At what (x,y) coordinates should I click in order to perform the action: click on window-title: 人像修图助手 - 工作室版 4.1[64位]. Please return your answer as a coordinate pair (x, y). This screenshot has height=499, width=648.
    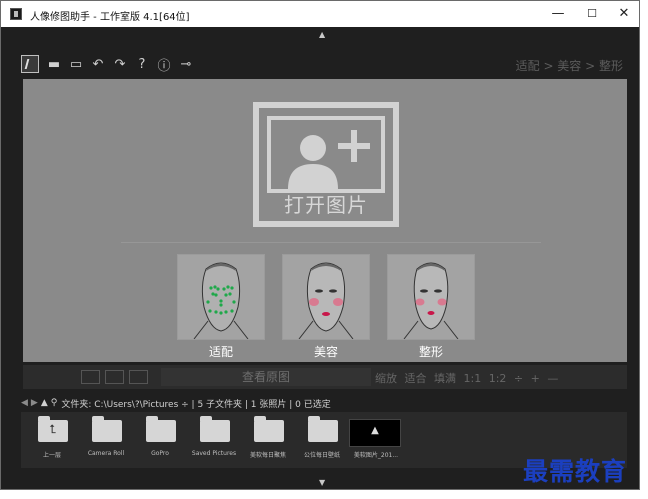
    Looking at the image, I should click on (110, 17).